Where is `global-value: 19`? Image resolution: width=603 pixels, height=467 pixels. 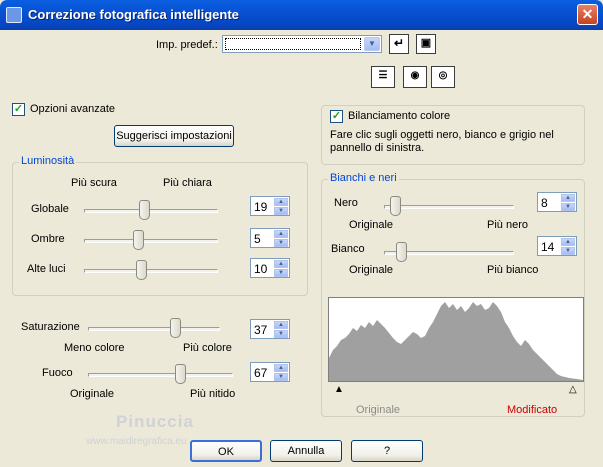
global-value: 19 is located at coordinates (261, 207).